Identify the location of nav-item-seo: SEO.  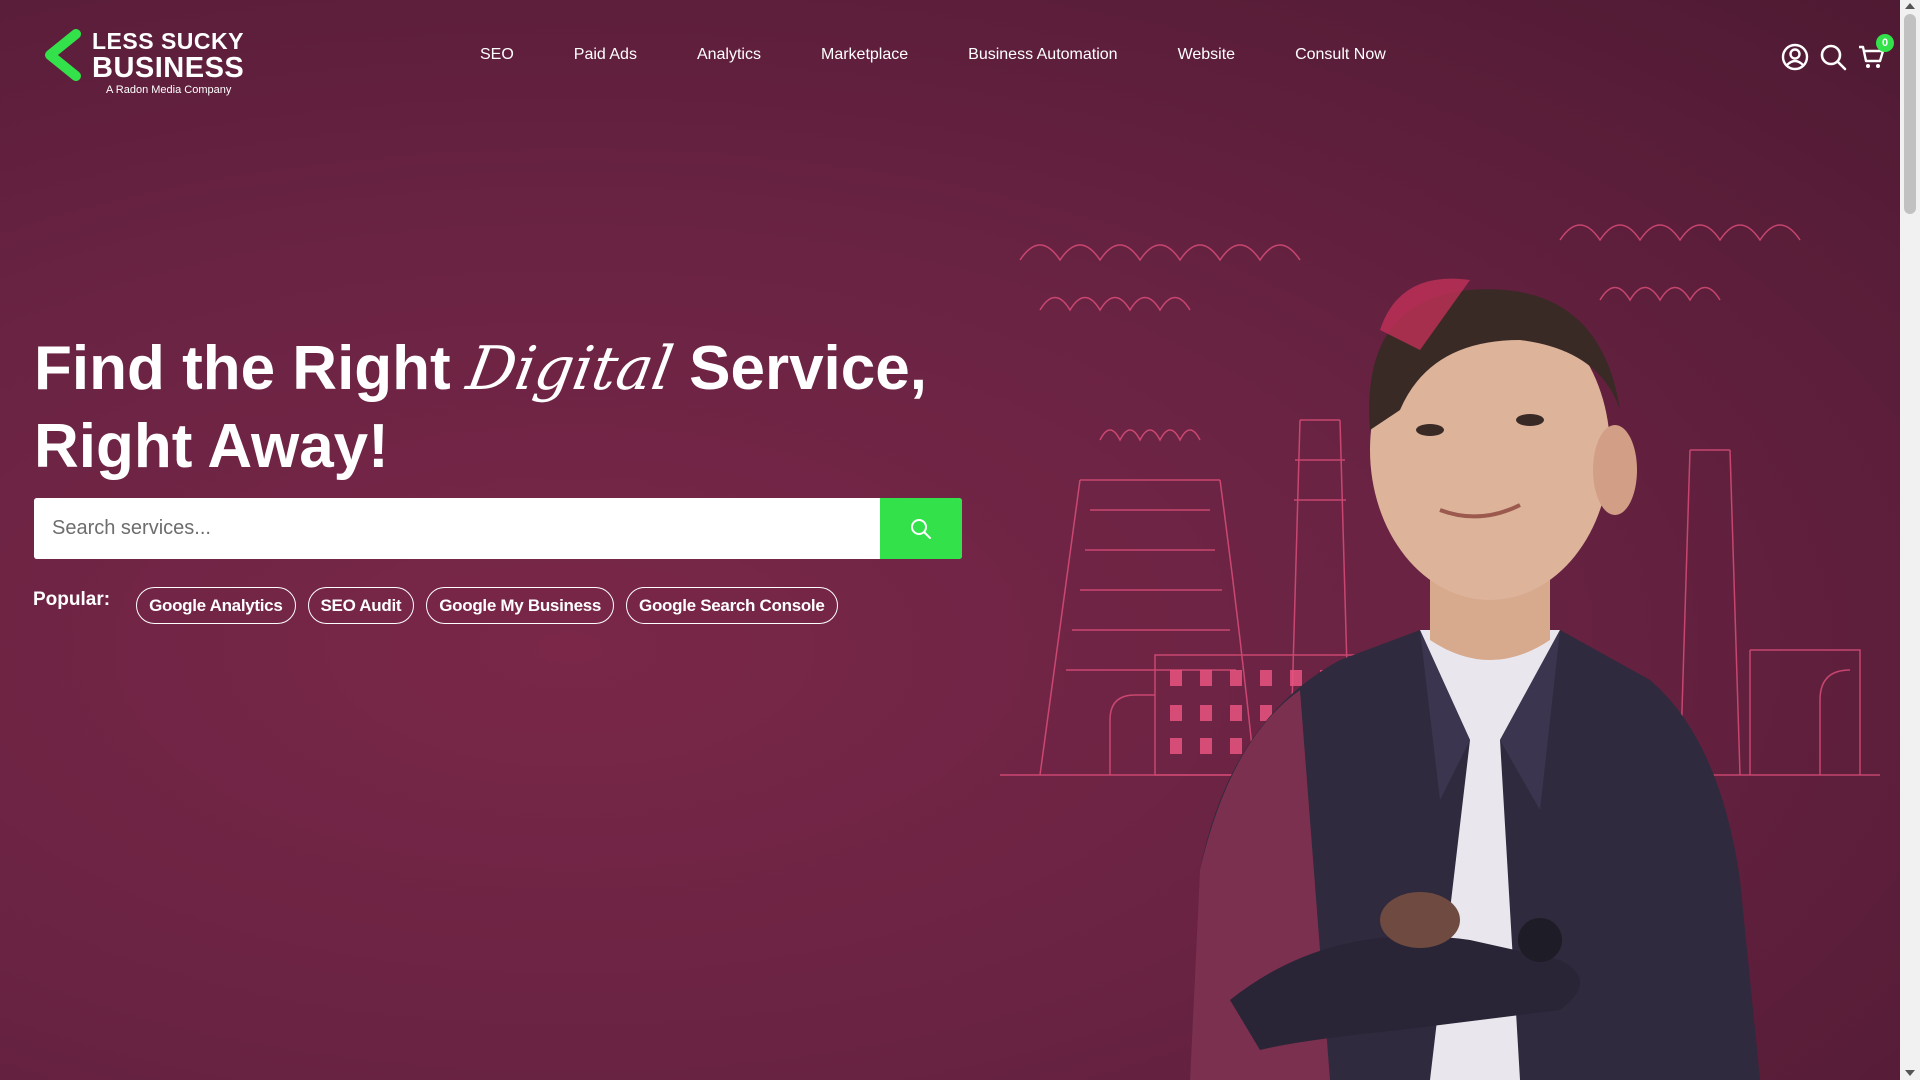
(497, 58).